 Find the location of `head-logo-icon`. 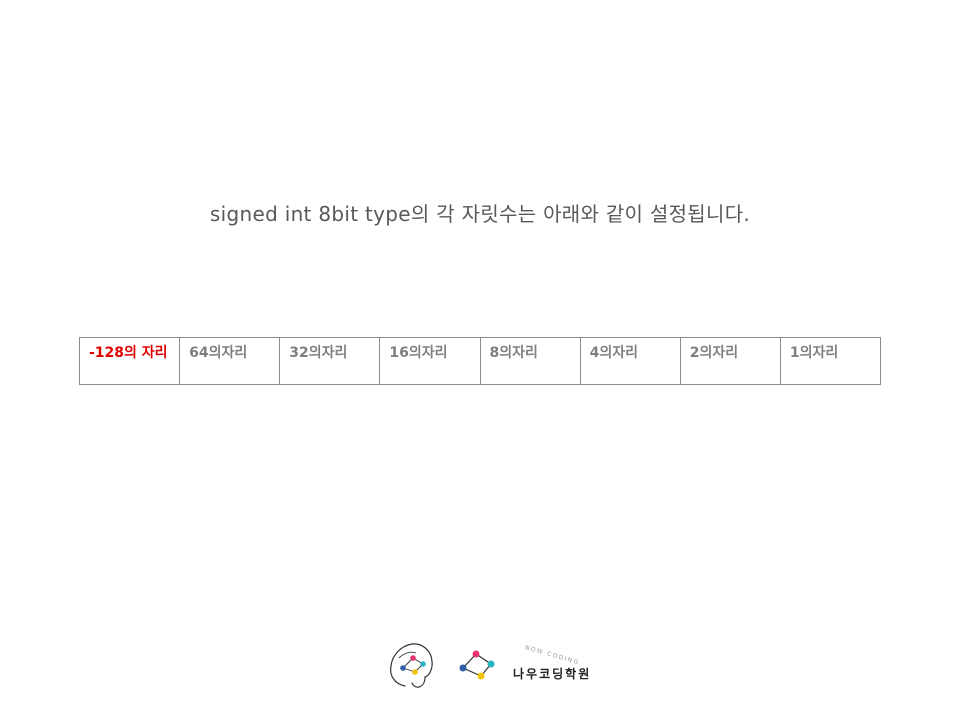

head-logo-icon is located at coordinates (411, 665).